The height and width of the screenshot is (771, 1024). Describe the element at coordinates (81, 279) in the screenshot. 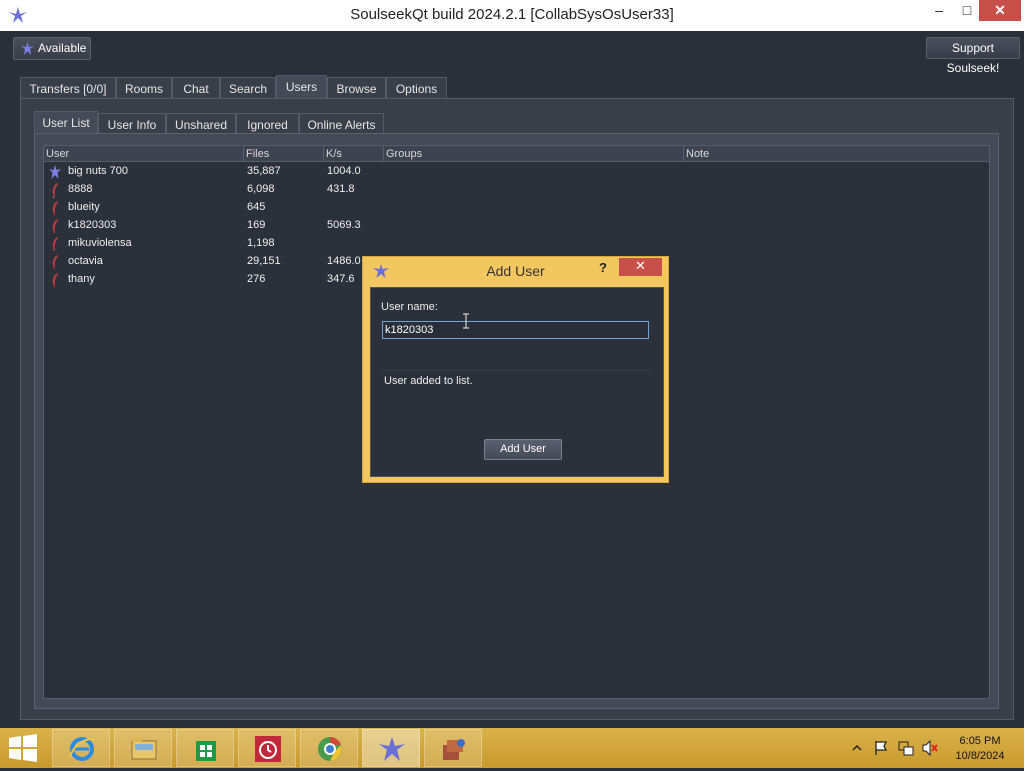

I see `user-name: thany` at that location.